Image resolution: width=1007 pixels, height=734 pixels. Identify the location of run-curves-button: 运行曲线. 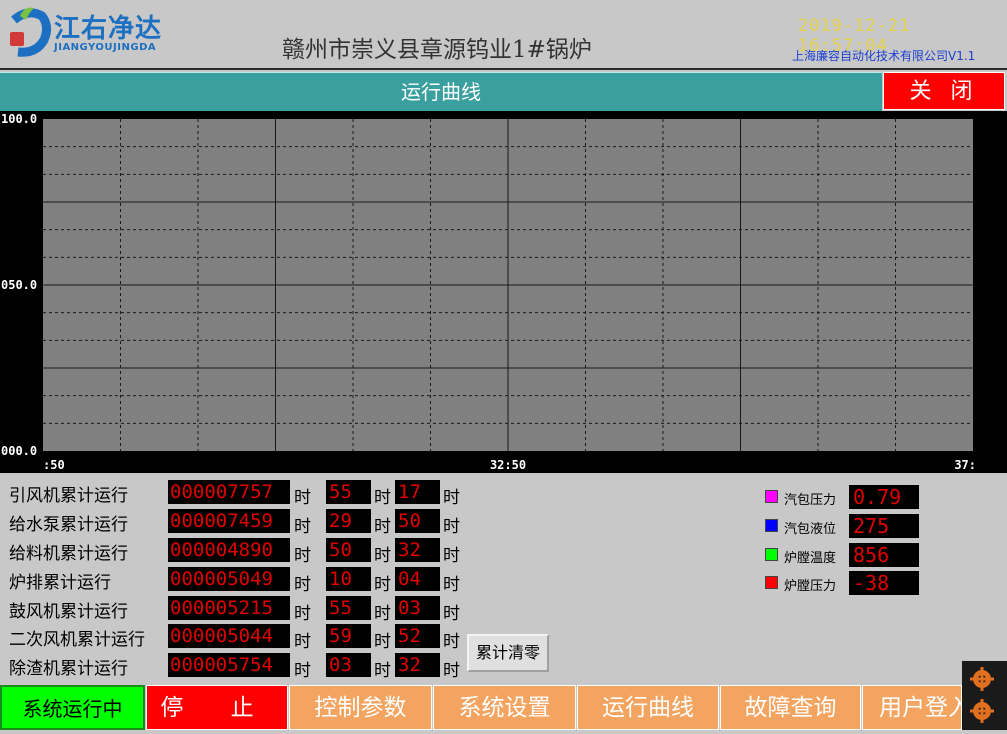
(648, 707).